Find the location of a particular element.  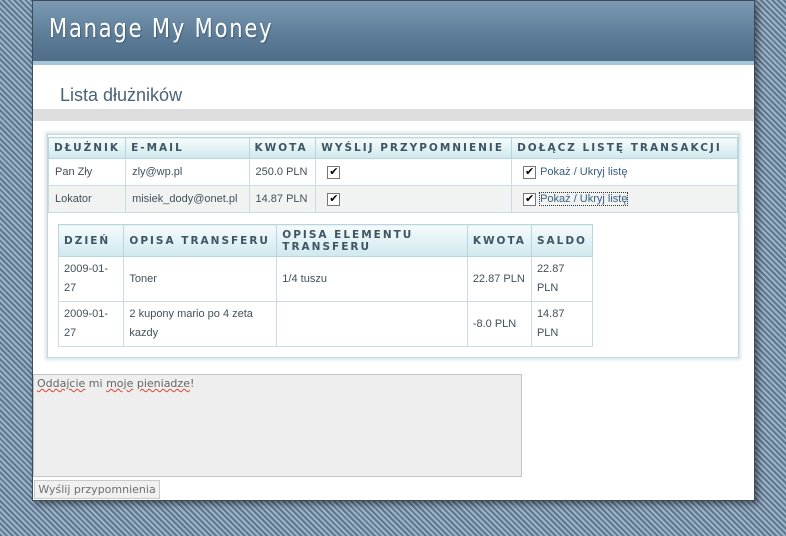

message-word: mi is located at coordinates (95, 383).